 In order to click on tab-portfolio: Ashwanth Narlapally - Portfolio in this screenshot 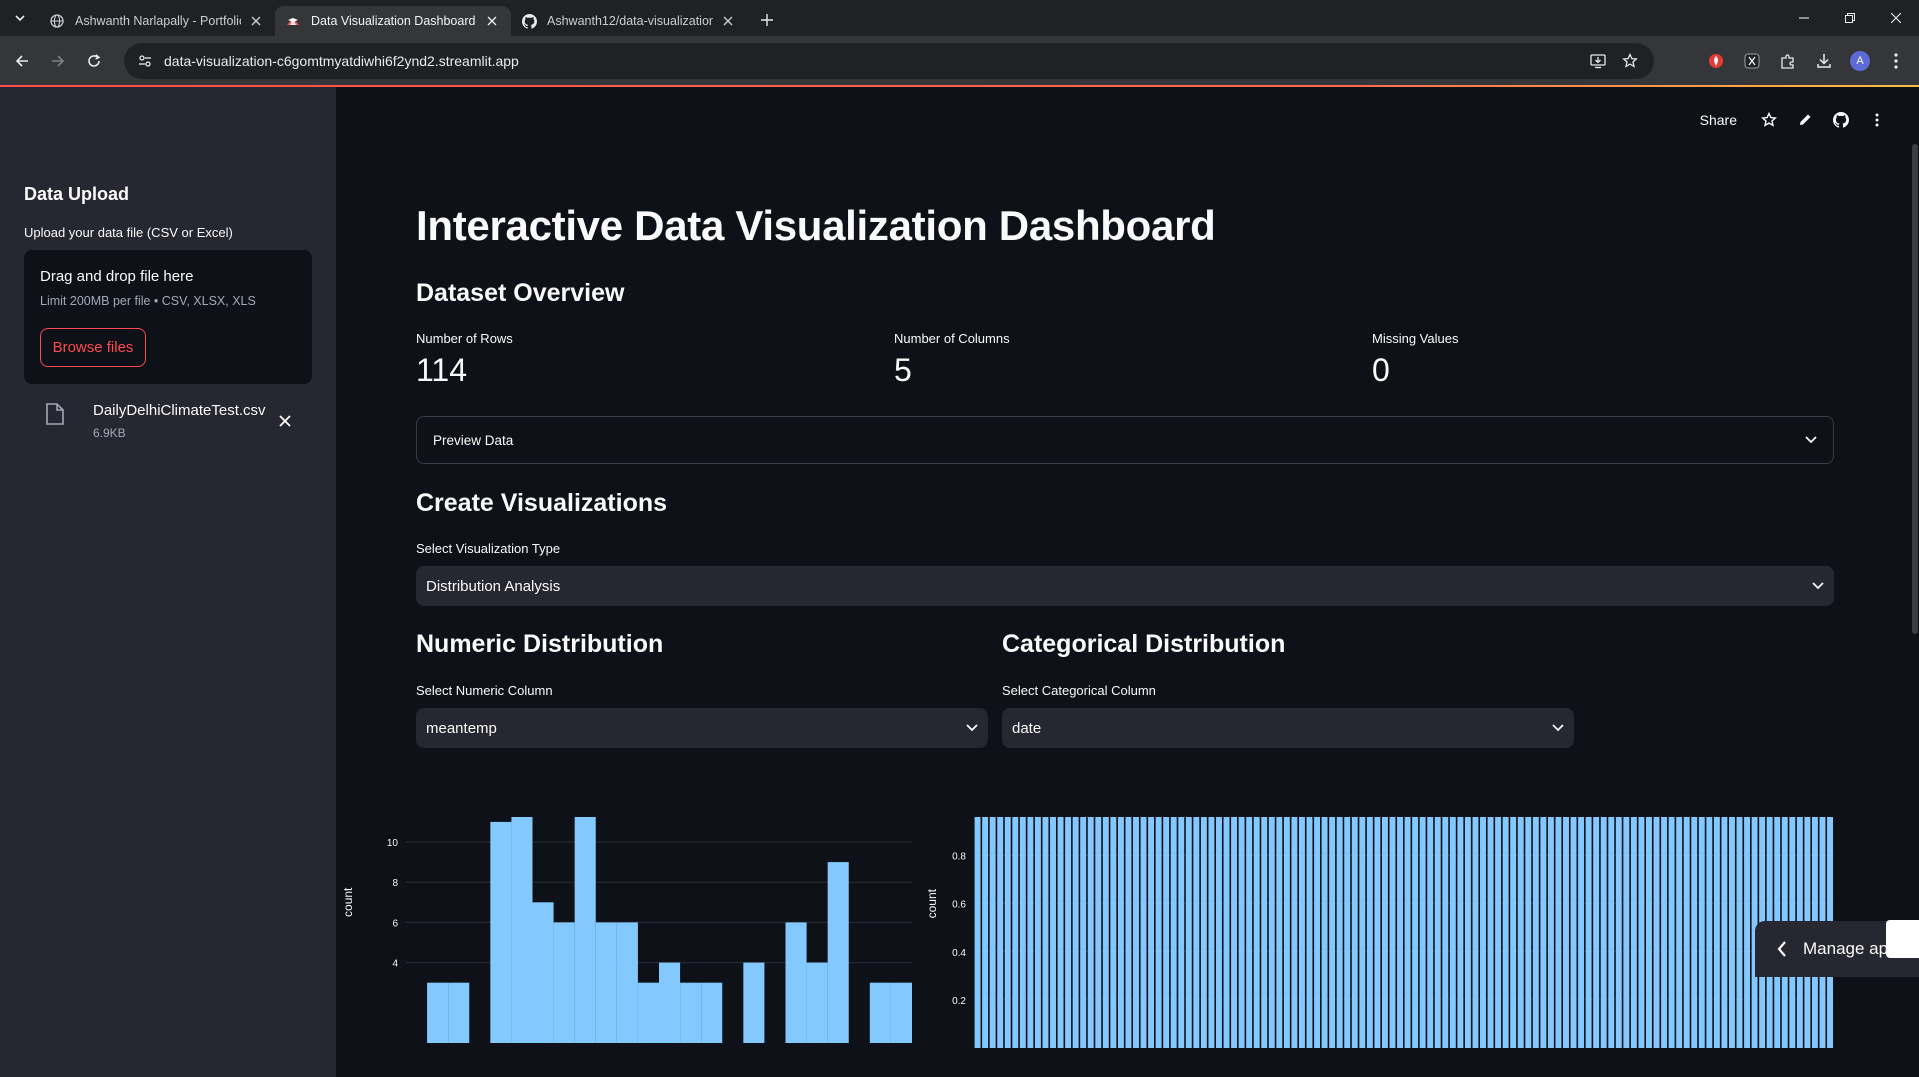, I will do `click(157, 21)`.